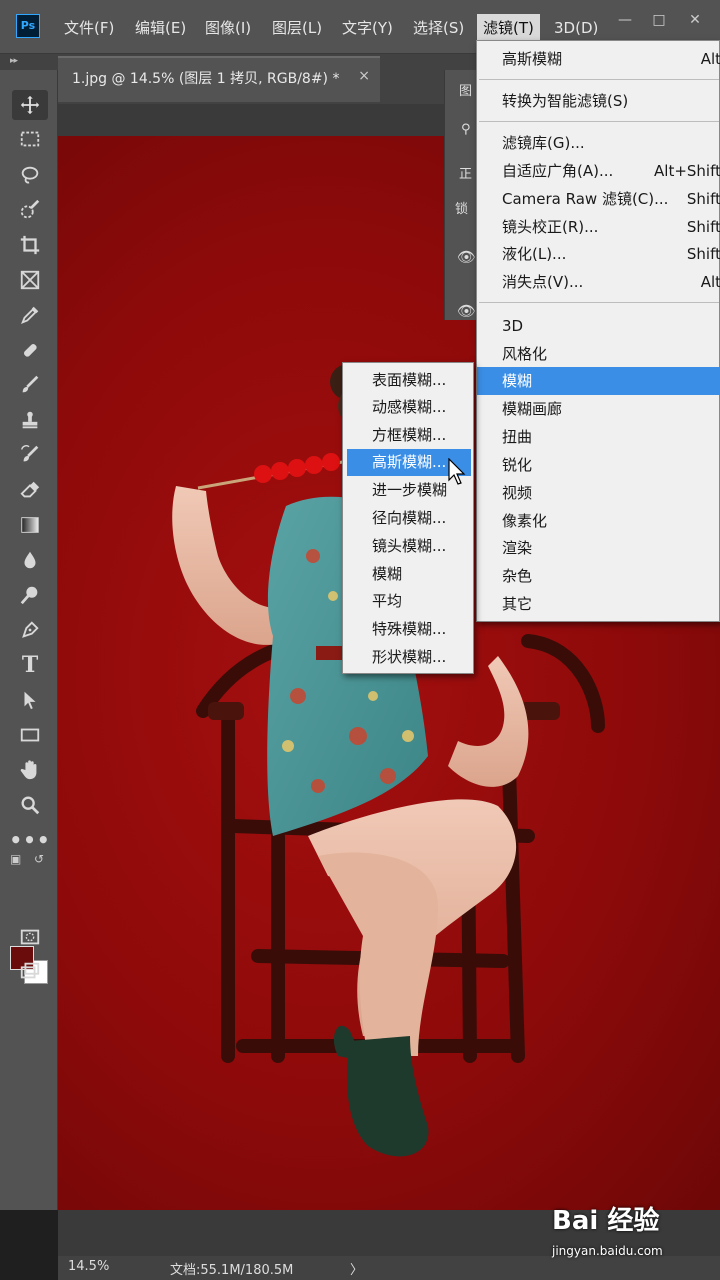 Image resolution: width=720 pixels, height=1280 pixels. What do you see at coordinates (30, 175) in the screenshot?
I see `lasso-tool-icon` at bounding box center [30, 175].